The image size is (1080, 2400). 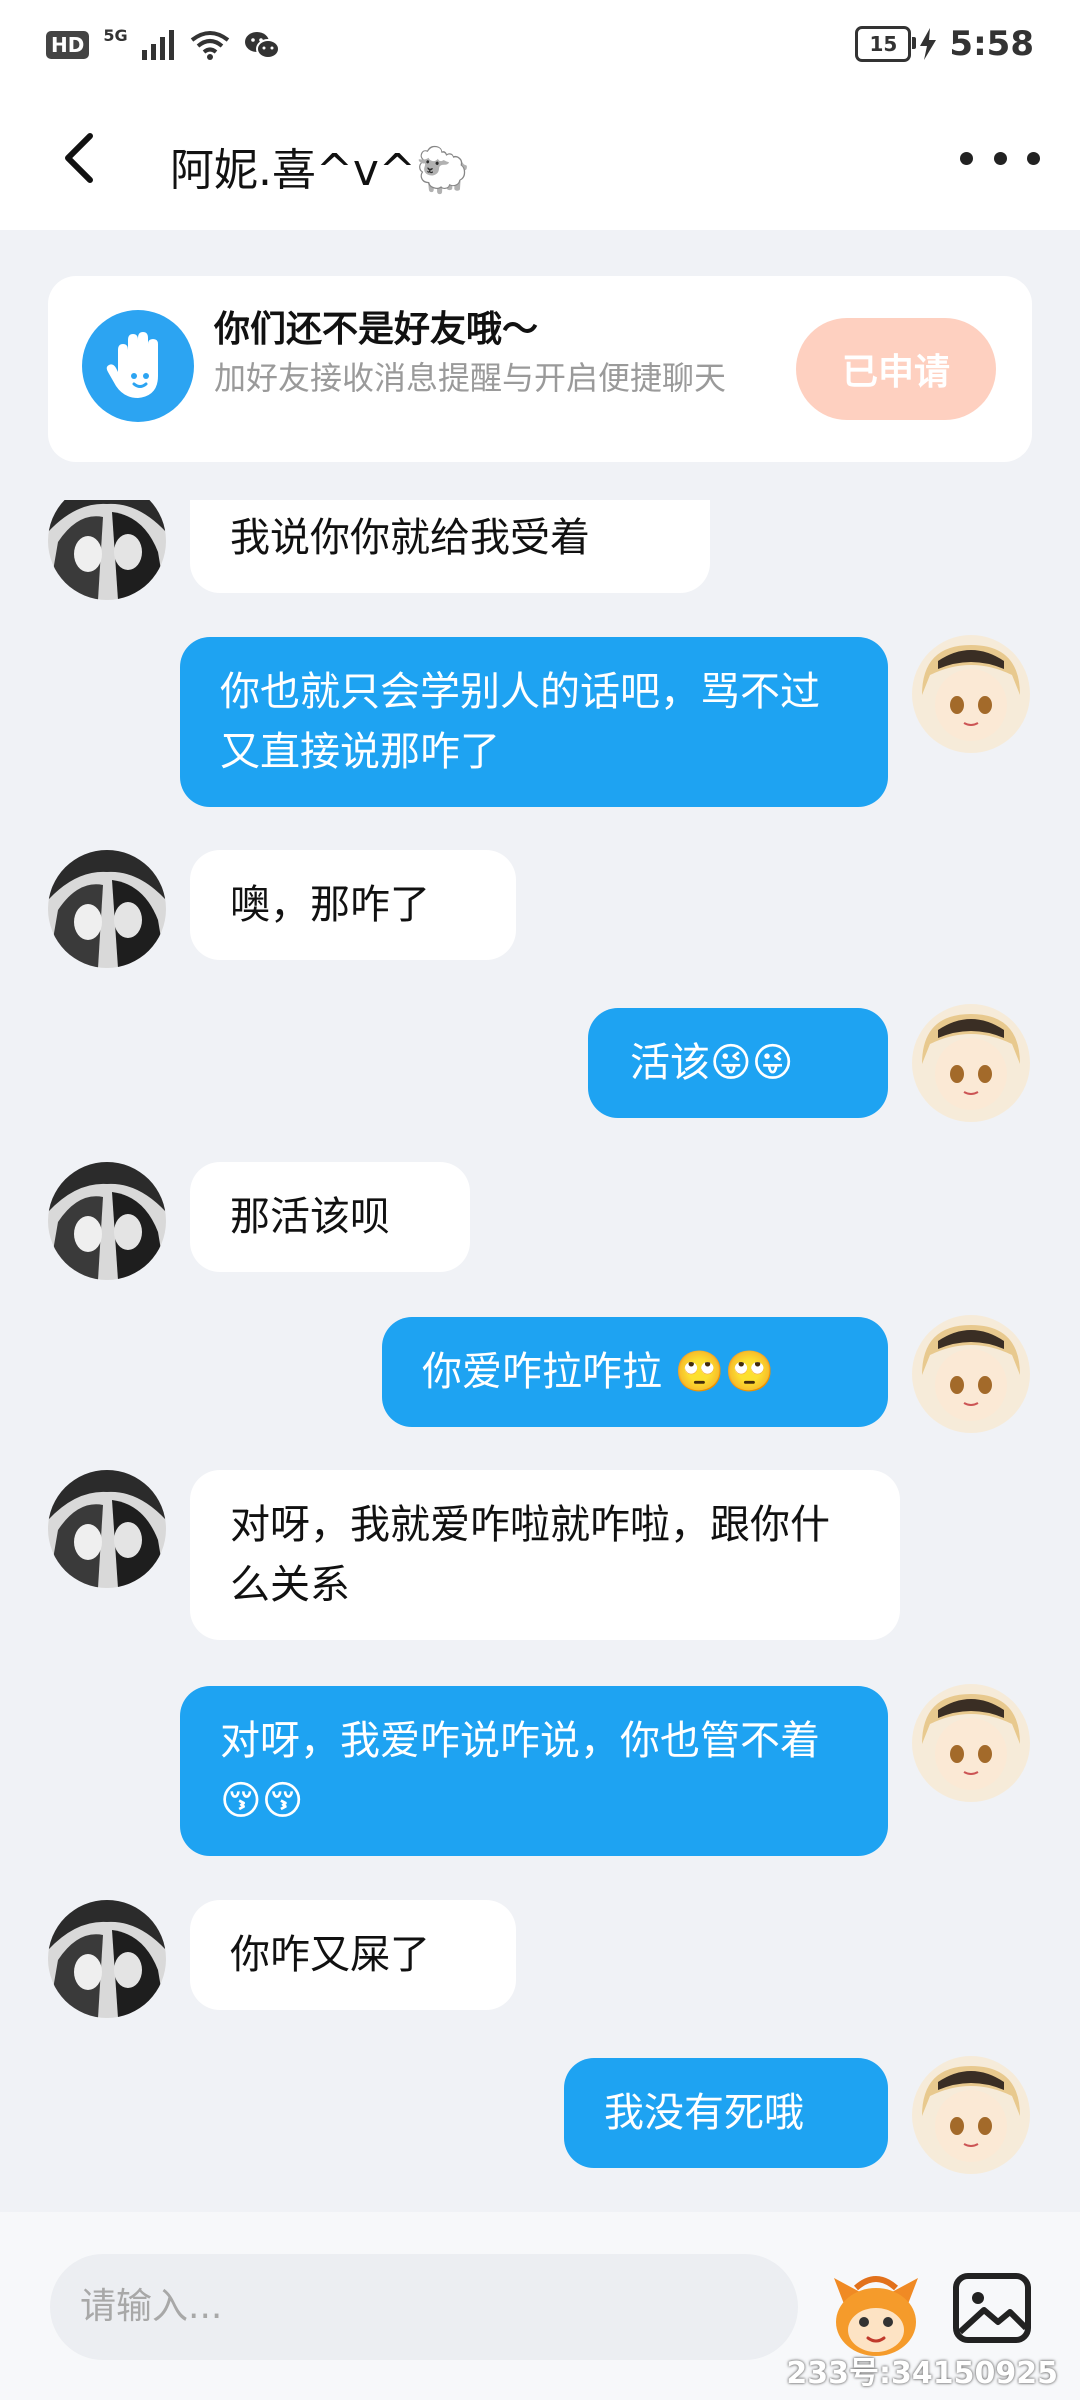 What do you see at coordinates (424, 2307) in the screenshot?
I see `message-input` at bounding box center [424, 2307].